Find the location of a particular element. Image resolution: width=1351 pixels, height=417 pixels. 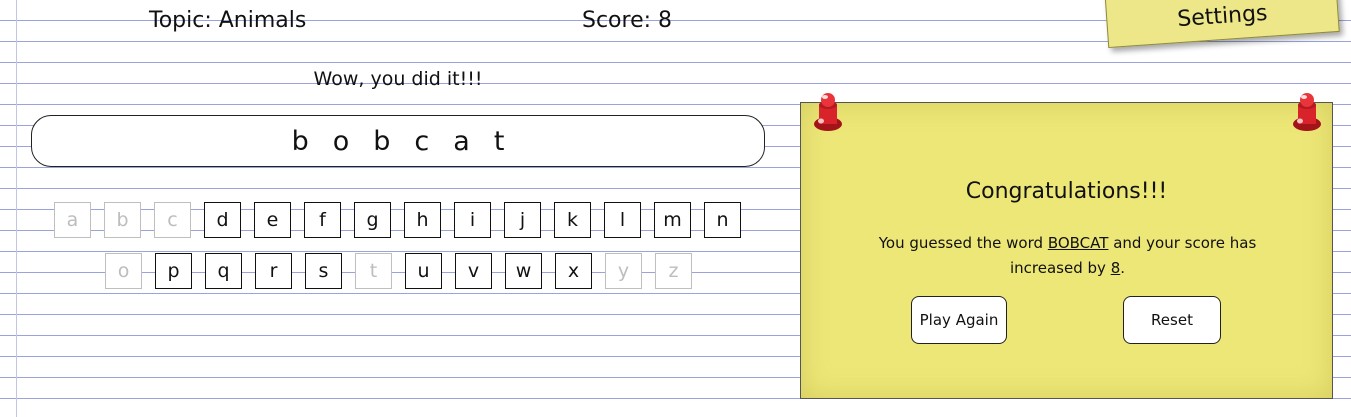

letter-key-v: v is located at coordinates (473, 271).